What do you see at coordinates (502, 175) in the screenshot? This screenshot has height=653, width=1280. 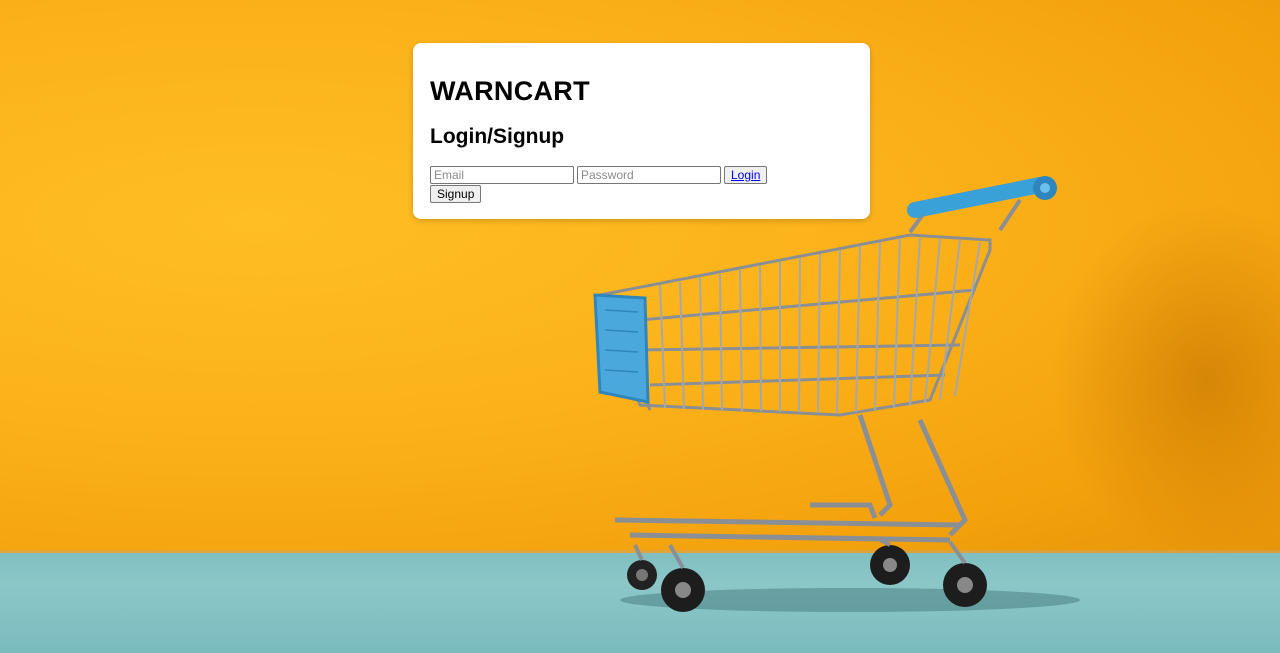 I see `email-input` at bounding box center [502, 175].